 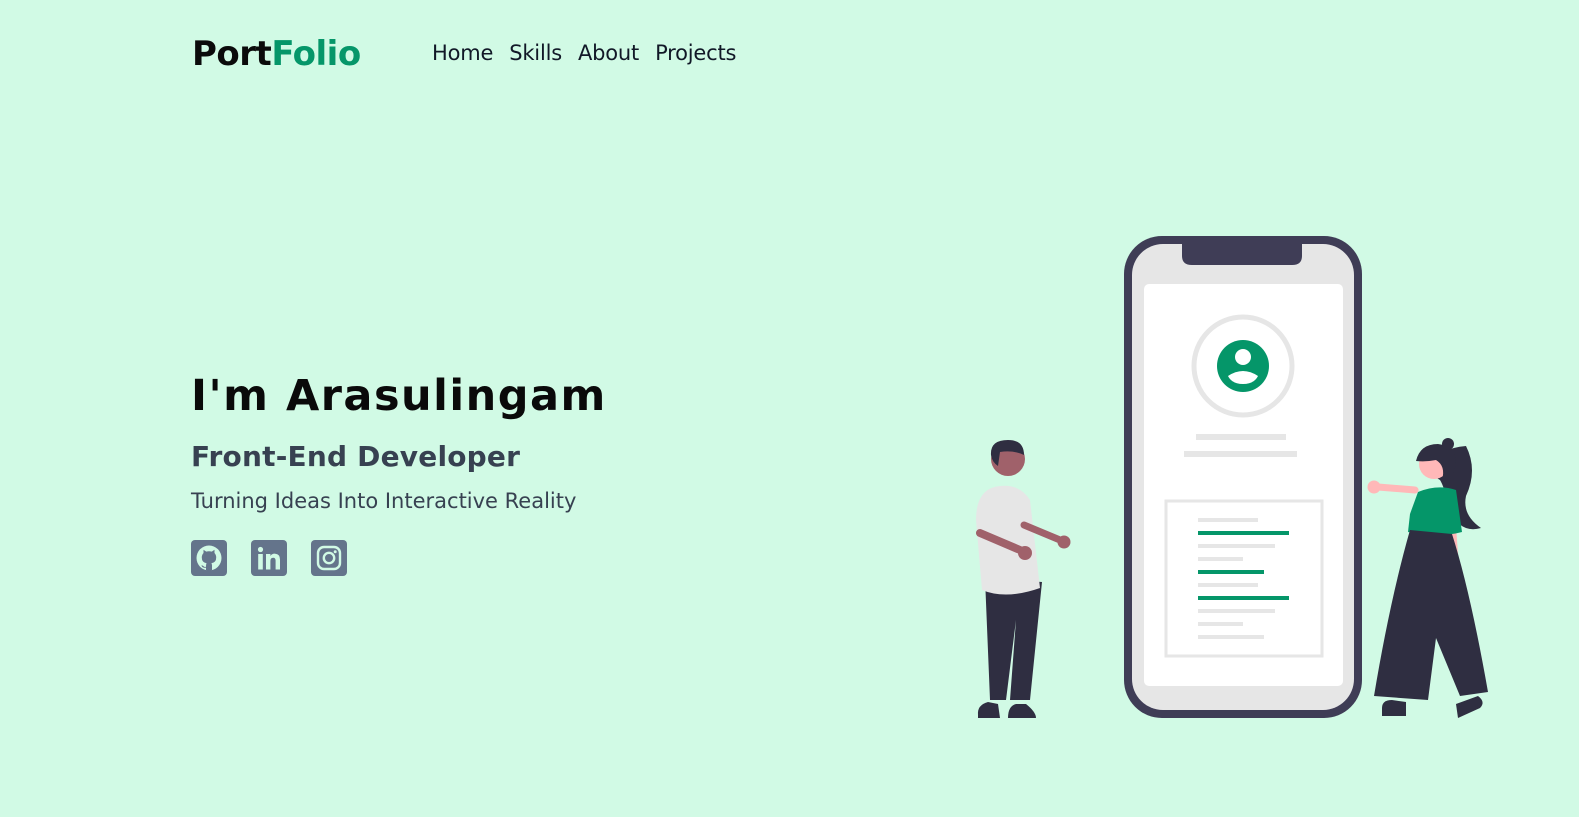 I want to click on instagram-icon, so click(x=329, y=558).